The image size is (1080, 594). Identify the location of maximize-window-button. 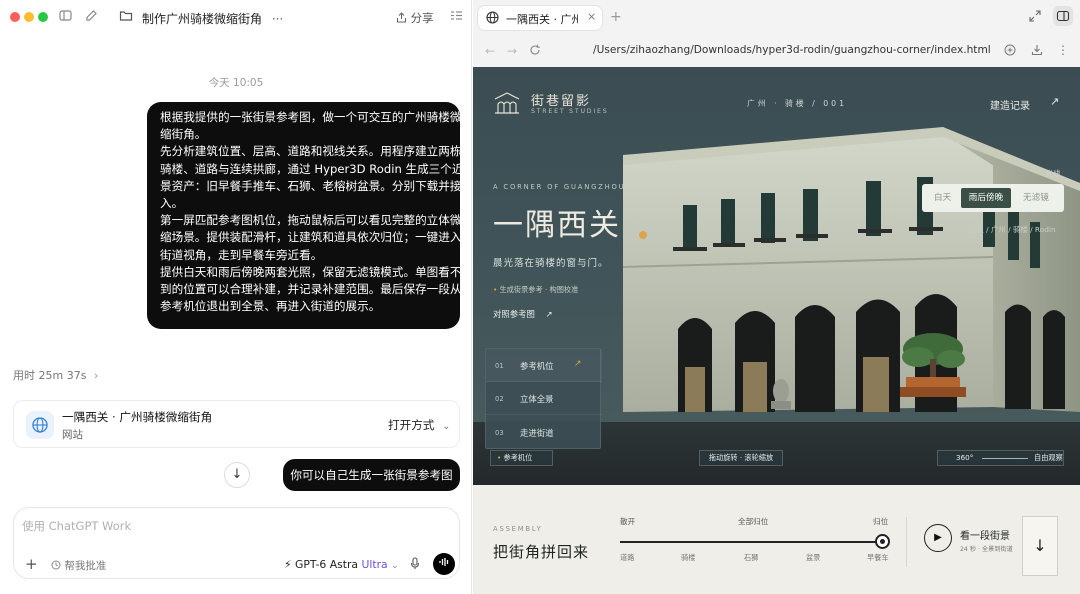
(43, 17).